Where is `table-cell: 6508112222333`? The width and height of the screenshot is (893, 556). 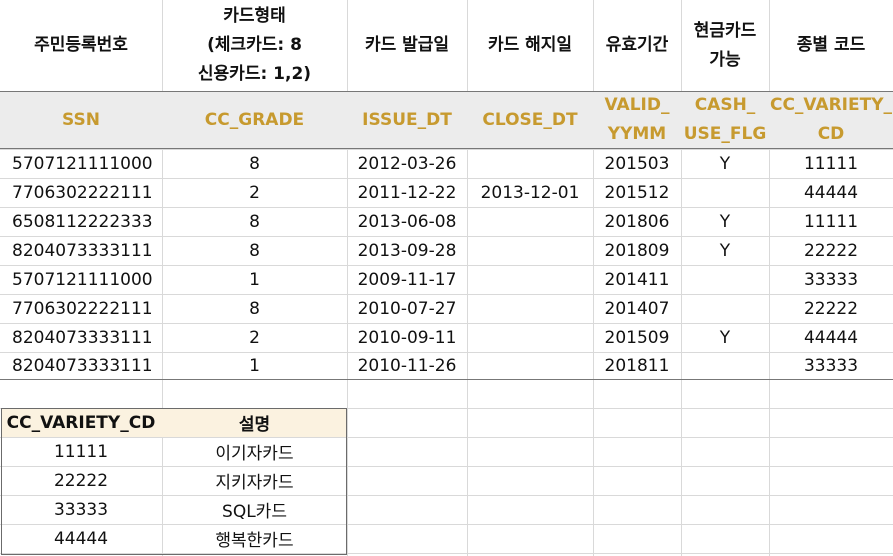
table-cell: 6508112222333 is located at coordinates (81, 221).